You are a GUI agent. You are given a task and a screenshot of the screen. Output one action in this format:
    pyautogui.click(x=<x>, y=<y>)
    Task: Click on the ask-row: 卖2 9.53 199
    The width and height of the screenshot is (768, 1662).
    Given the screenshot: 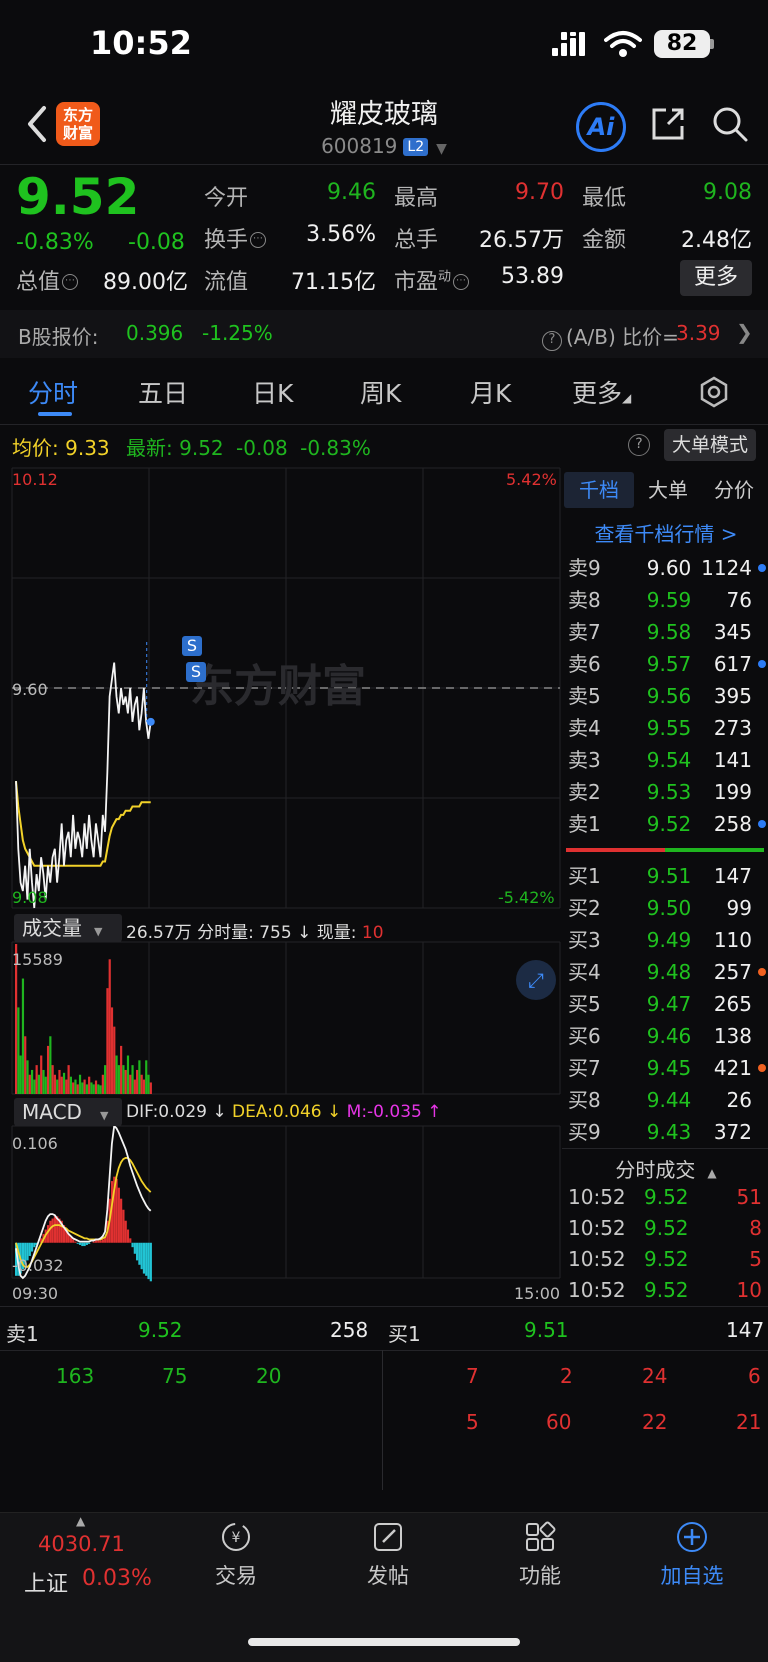 What is the action you would take?
    pyautogui.click(x=666, y=792)
    